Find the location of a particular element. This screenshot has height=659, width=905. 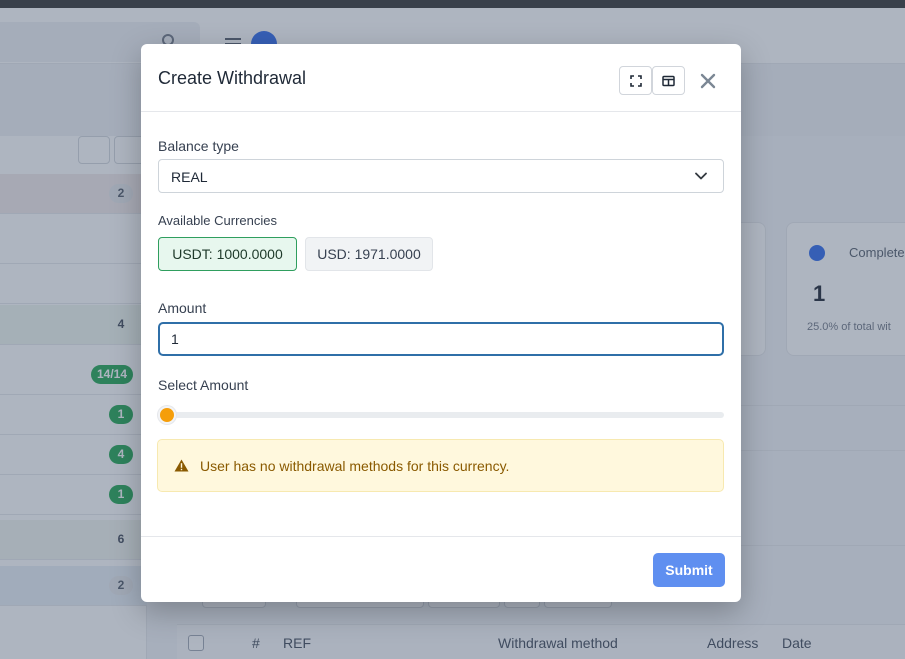

modal-footer: Submit is located at coordinates (441, 569).